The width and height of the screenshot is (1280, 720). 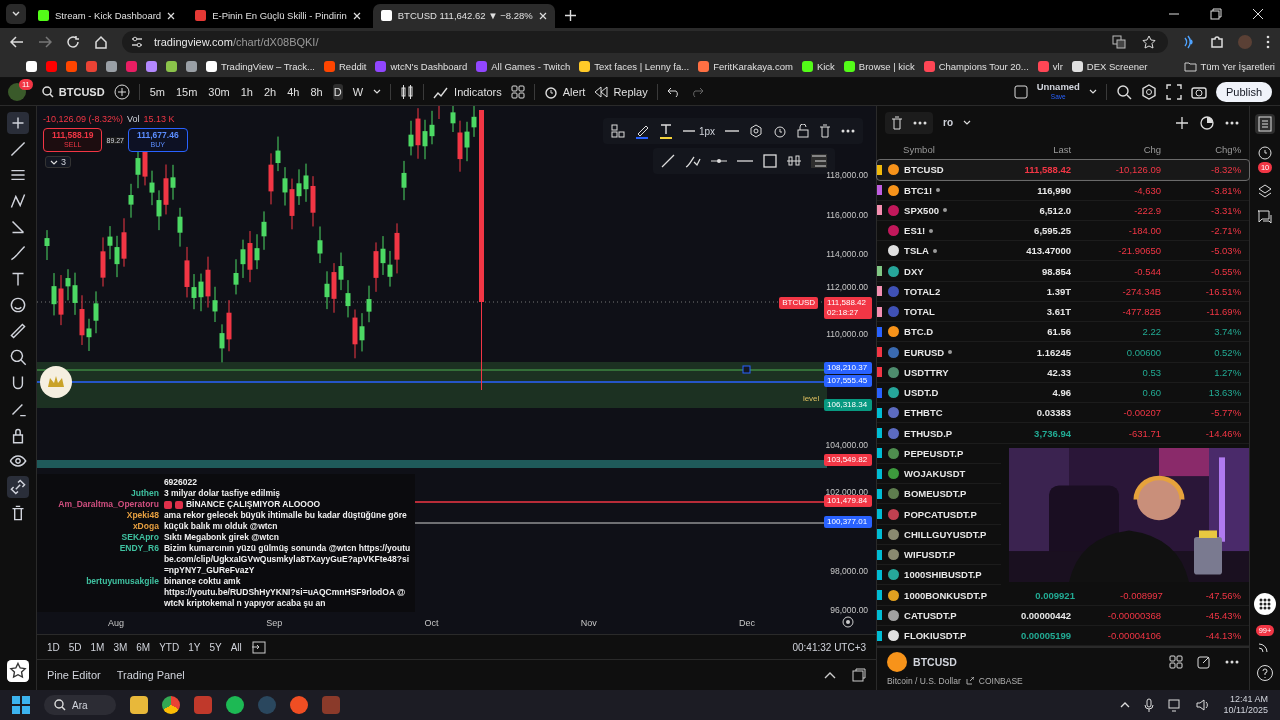 What do you see at coordinates (57, 162) in the screenshot?
I see `indicator-count-button: 3` at bounding box center [57, 162].